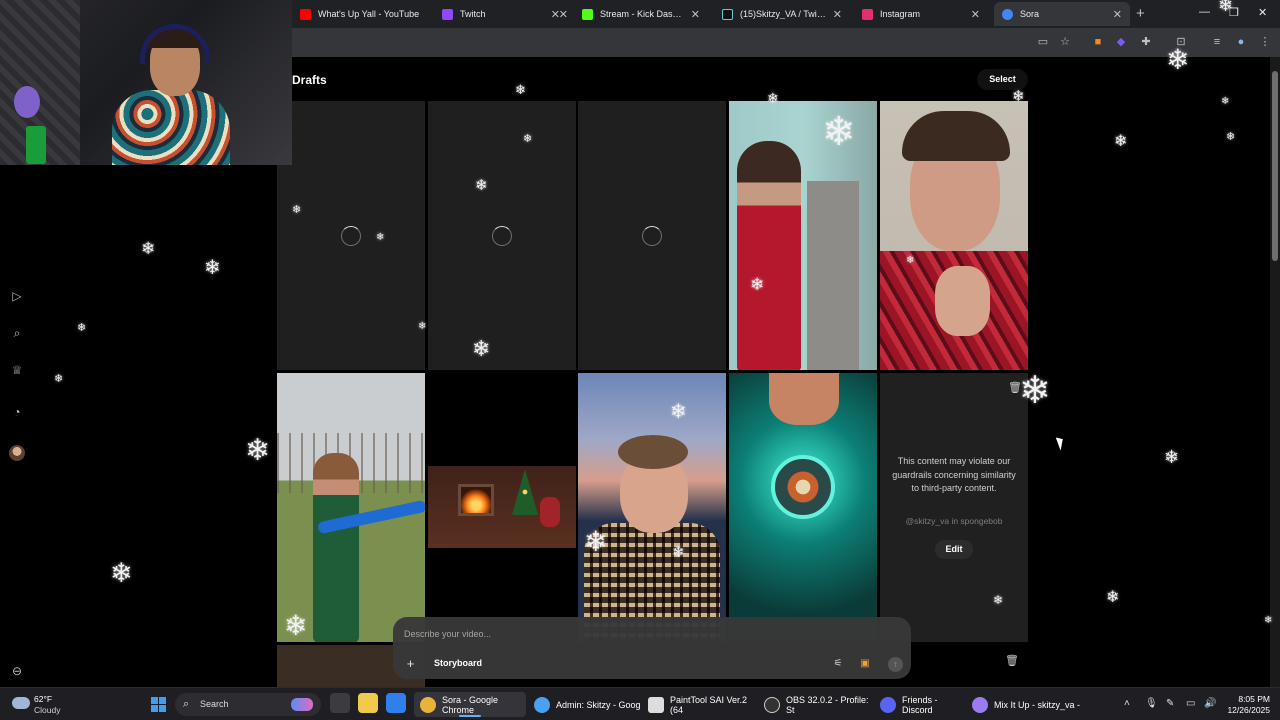 This screenshot has width=1280, height=720. What do you see at coordinates (1037, 704) in the screenshot?
I see `taskbar-item-label: Mix It Up - skitzy_va -` at bounding box center [1037, 704].